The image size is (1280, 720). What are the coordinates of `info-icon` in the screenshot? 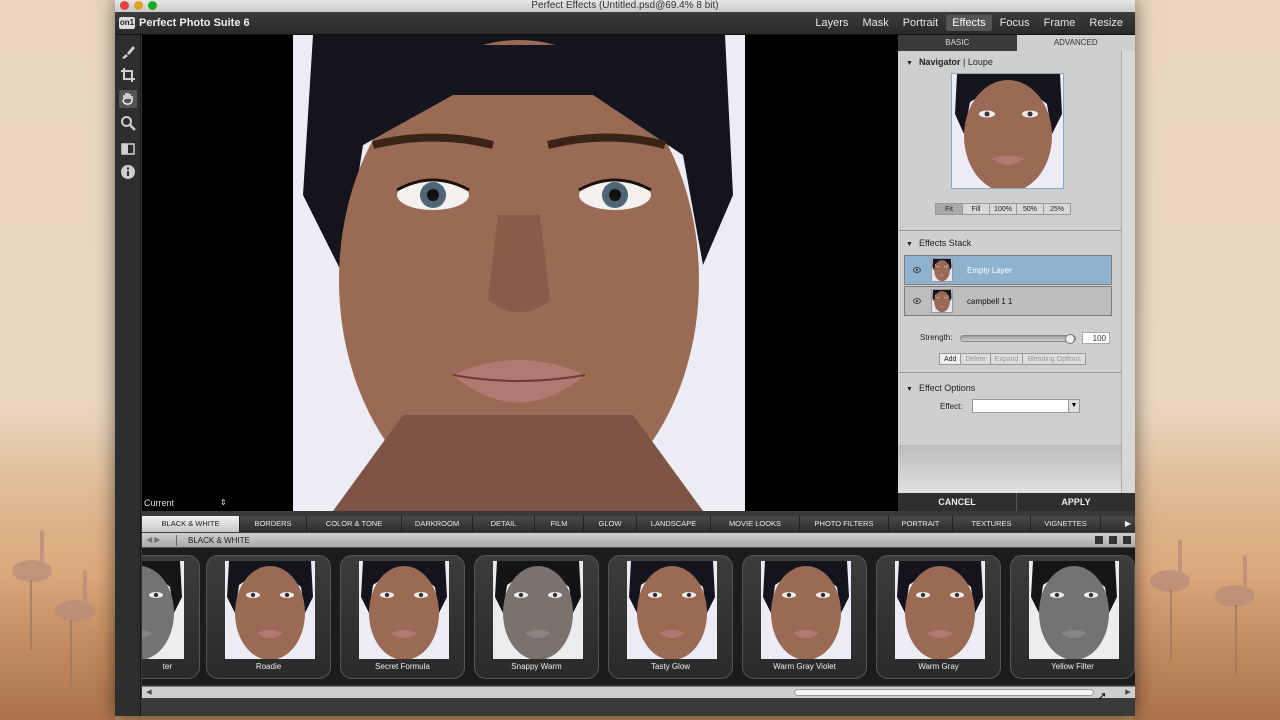 It's located at (128, 172).